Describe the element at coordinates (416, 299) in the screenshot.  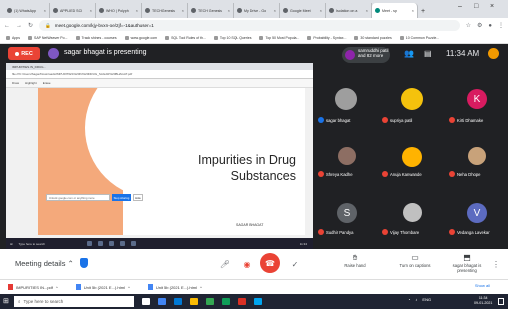
I see `volume-icon: ♪` at that location.